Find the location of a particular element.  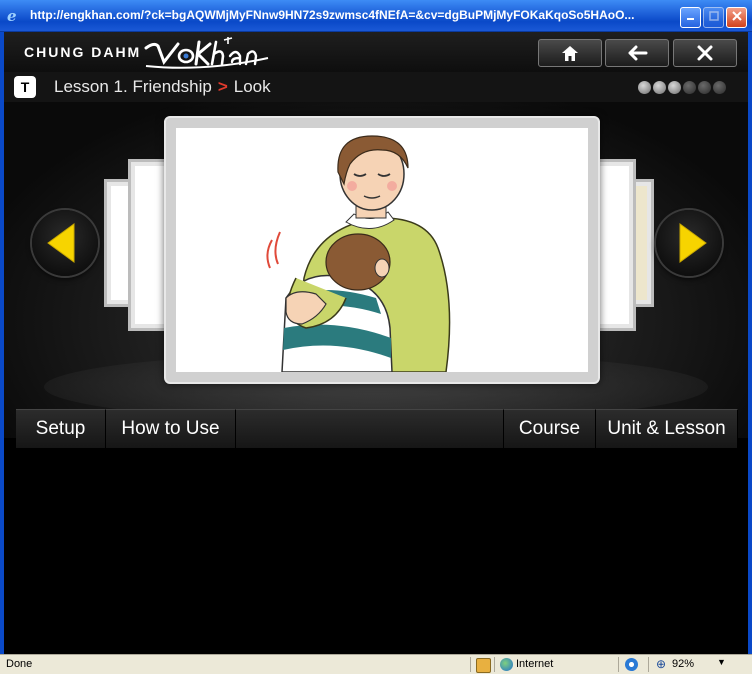

progress-dots is located at coordinates (682, 87).